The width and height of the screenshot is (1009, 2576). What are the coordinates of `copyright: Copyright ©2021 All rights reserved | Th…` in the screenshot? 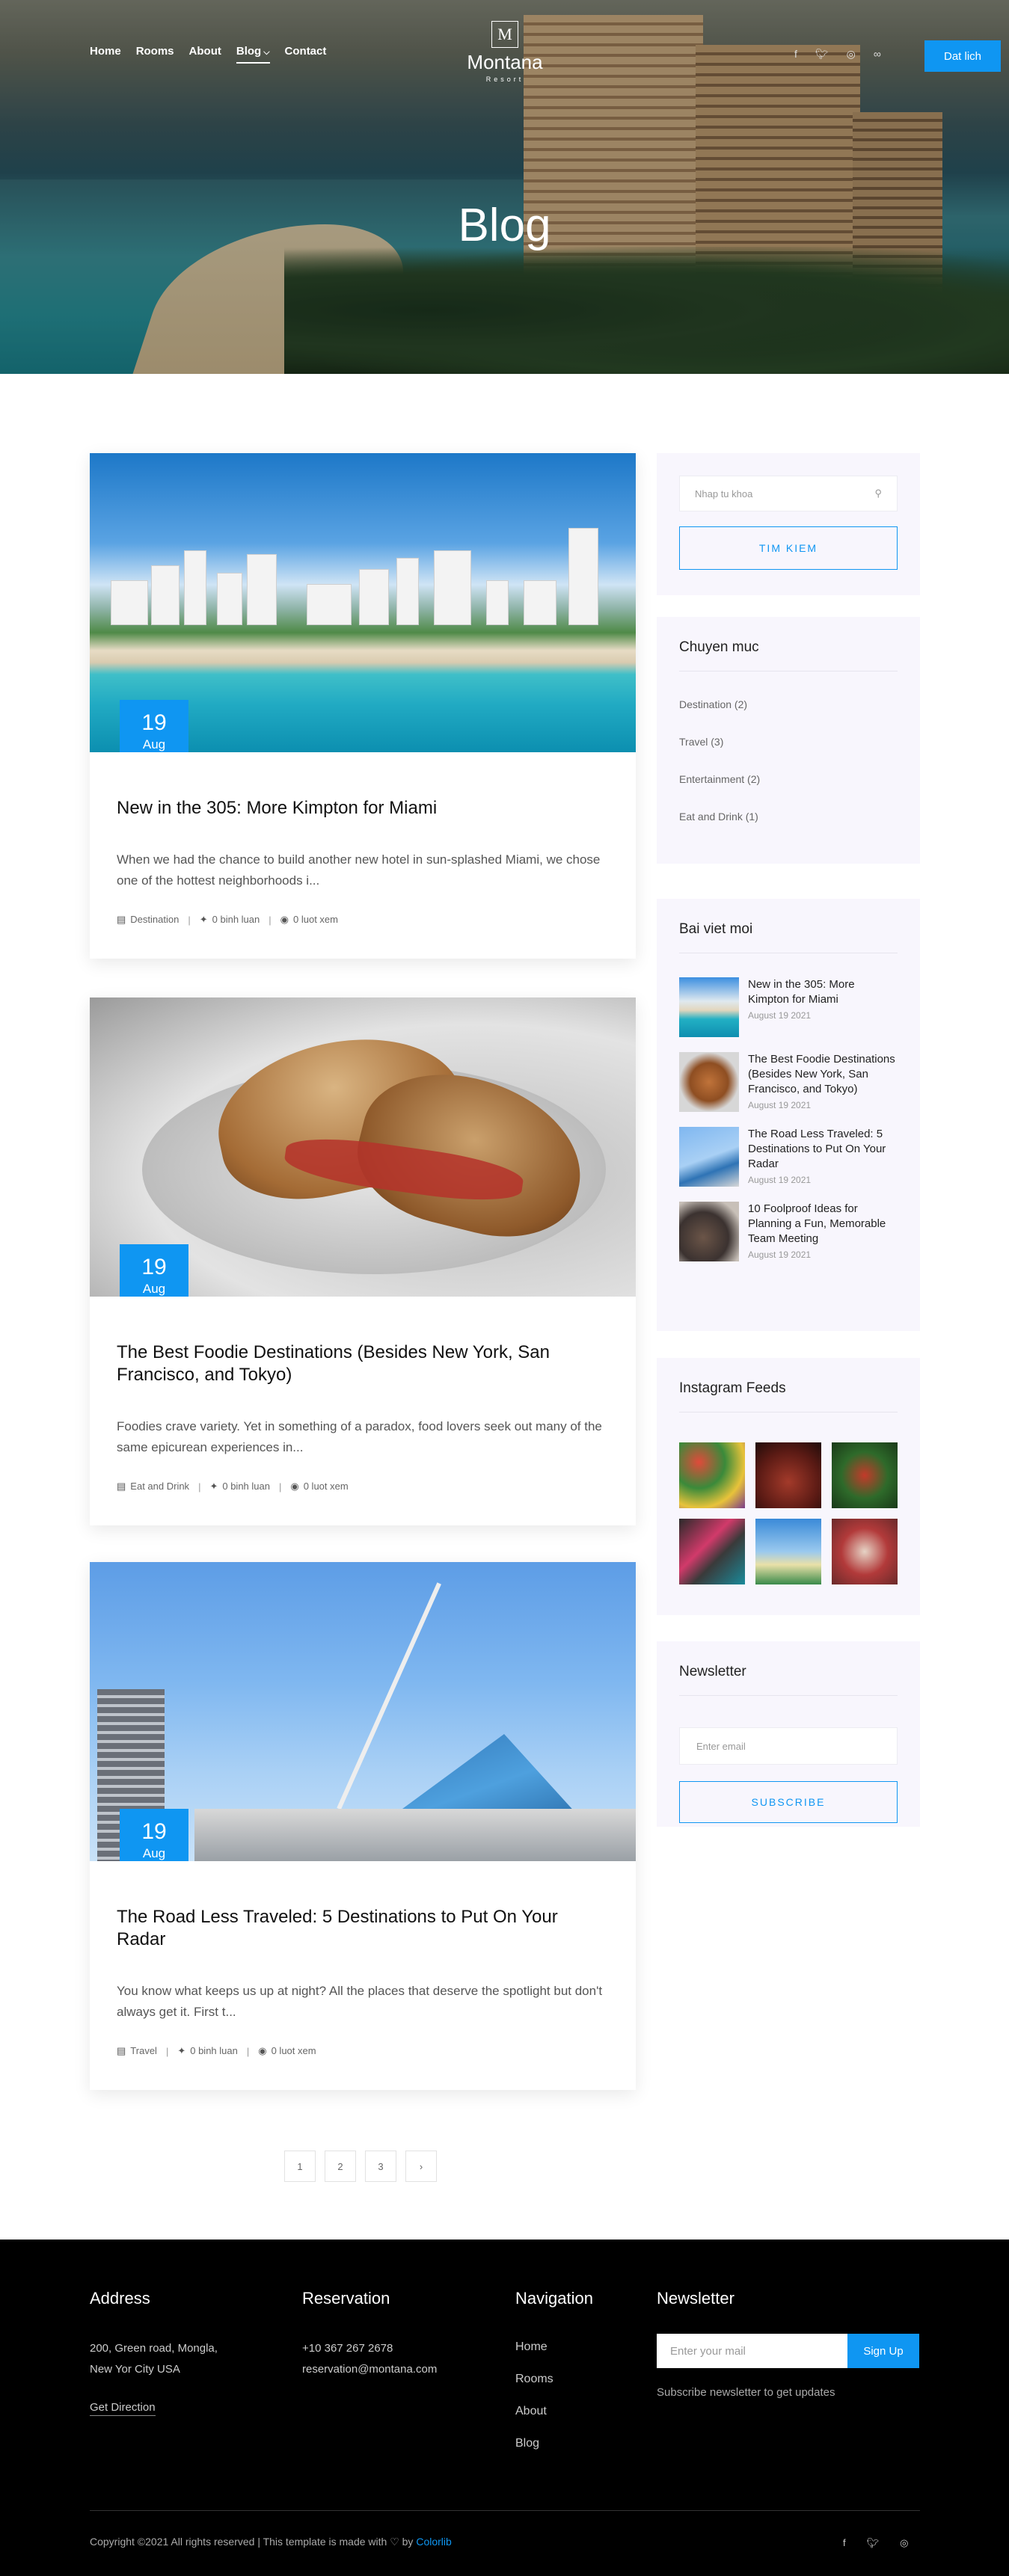 It's located at (271, 2542).